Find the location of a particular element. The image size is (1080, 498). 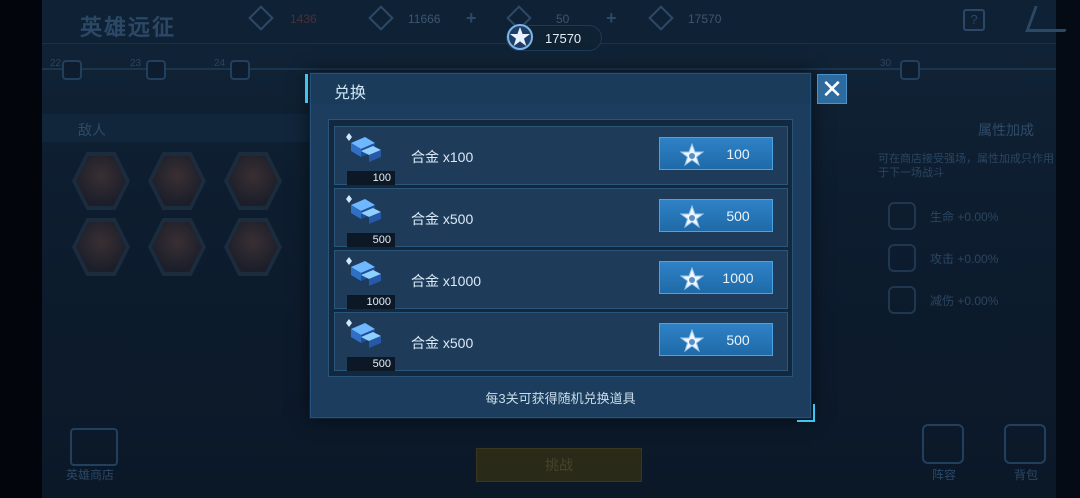

exchange-button: 100 is located at coordinates (716, 153).